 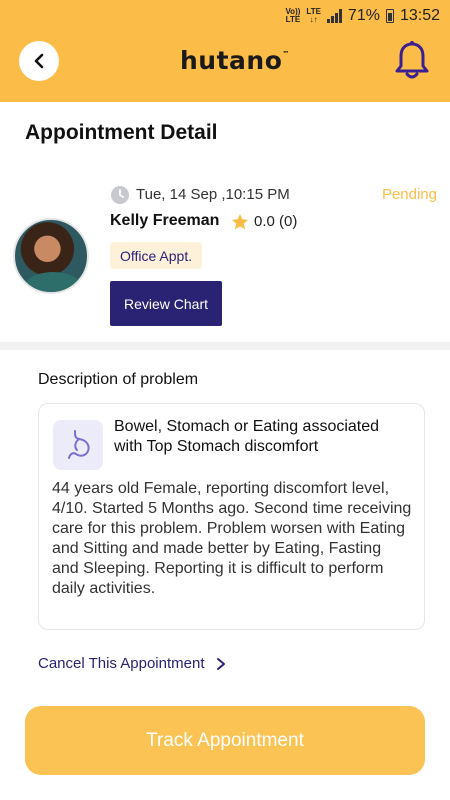 I want to click on appointment-datetime: Tue, 14 Sep ,10:15 PM, so click(x=213, y=194).